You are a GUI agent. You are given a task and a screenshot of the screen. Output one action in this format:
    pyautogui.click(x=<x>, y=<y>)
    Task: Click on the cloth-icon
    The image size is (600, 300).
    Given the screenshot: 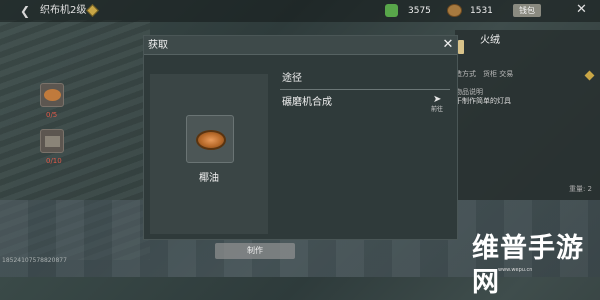 What is the action you would take?
    pyautogui.click(x=52, y=141)
    